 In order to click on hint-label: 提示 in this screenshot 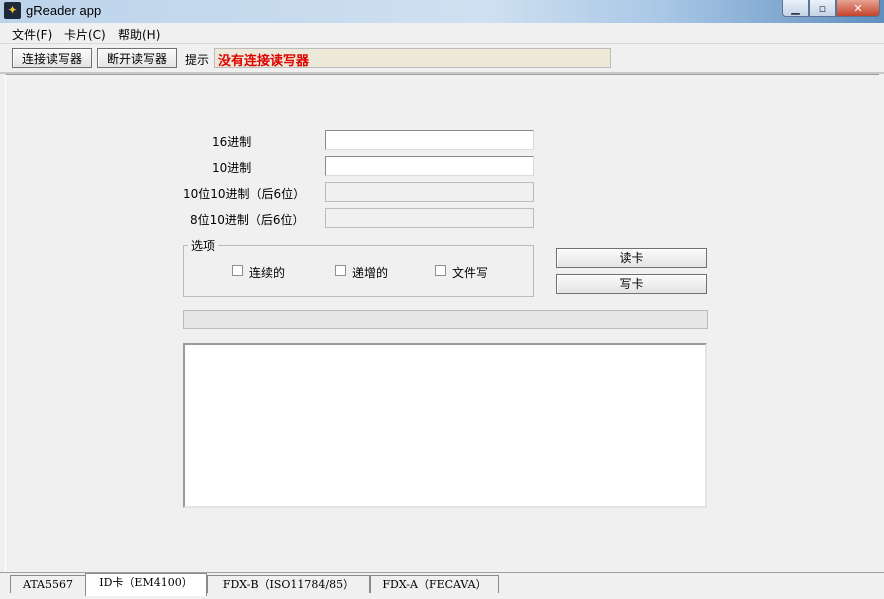, I will do `click(197, 60)`.